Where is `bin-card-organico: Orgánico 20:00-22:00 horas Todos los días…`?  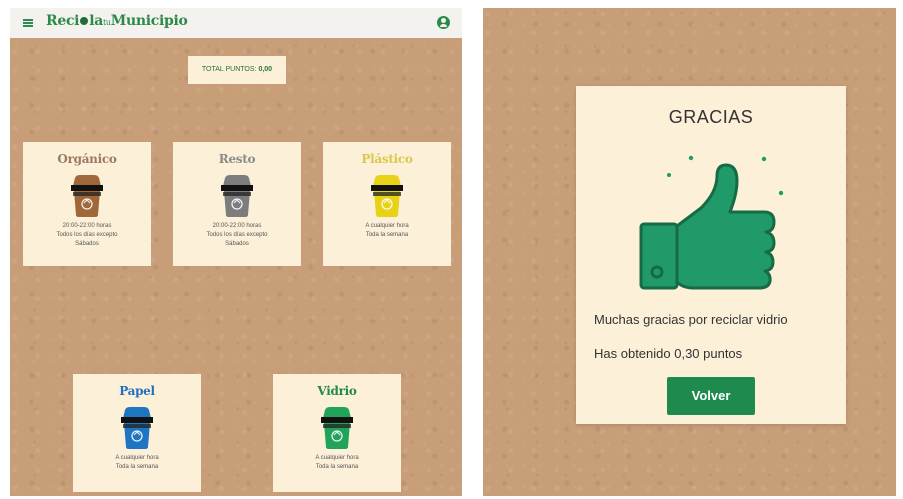
bin-card-organico: Orgánico 20:00-22:00 horas Todos los días… is located at coordinates (87, 204).